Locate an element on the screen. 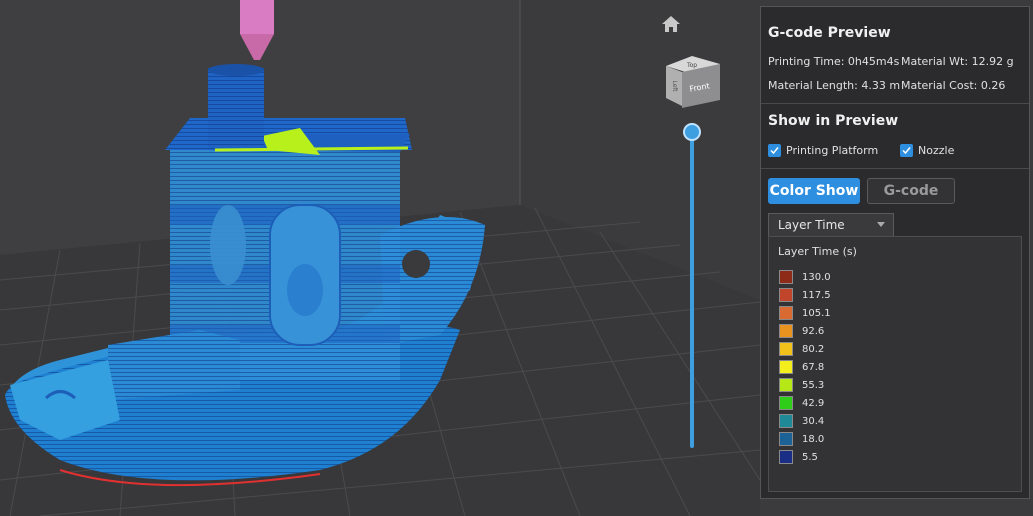  nozzle-checkbox: Nozzle is located at coordinates (927, 150).